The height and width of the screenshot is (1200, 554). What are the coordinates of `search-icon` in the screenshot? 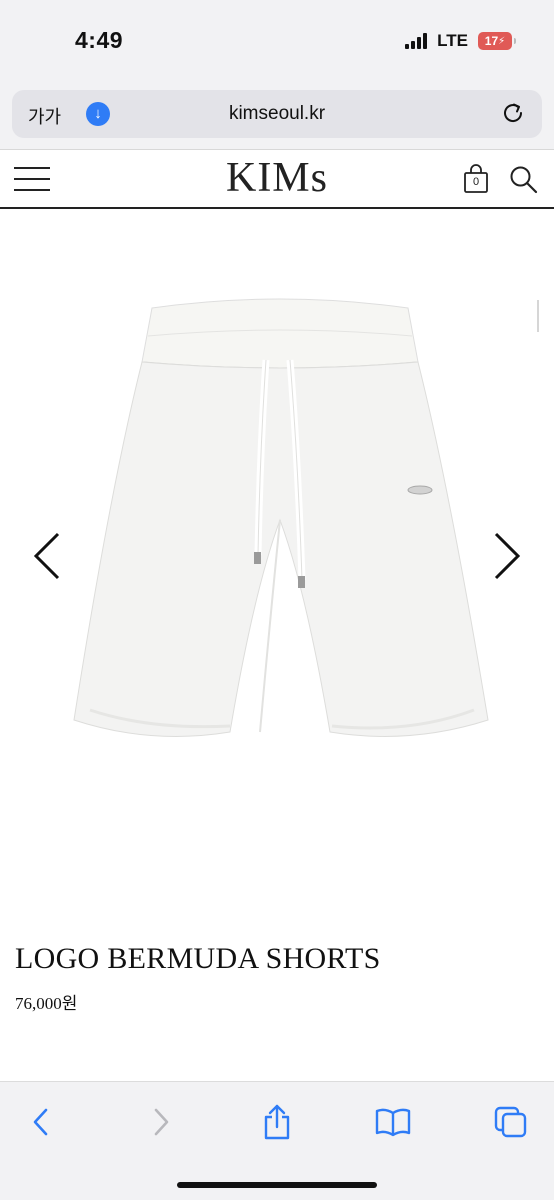 It's located at (523, 179).